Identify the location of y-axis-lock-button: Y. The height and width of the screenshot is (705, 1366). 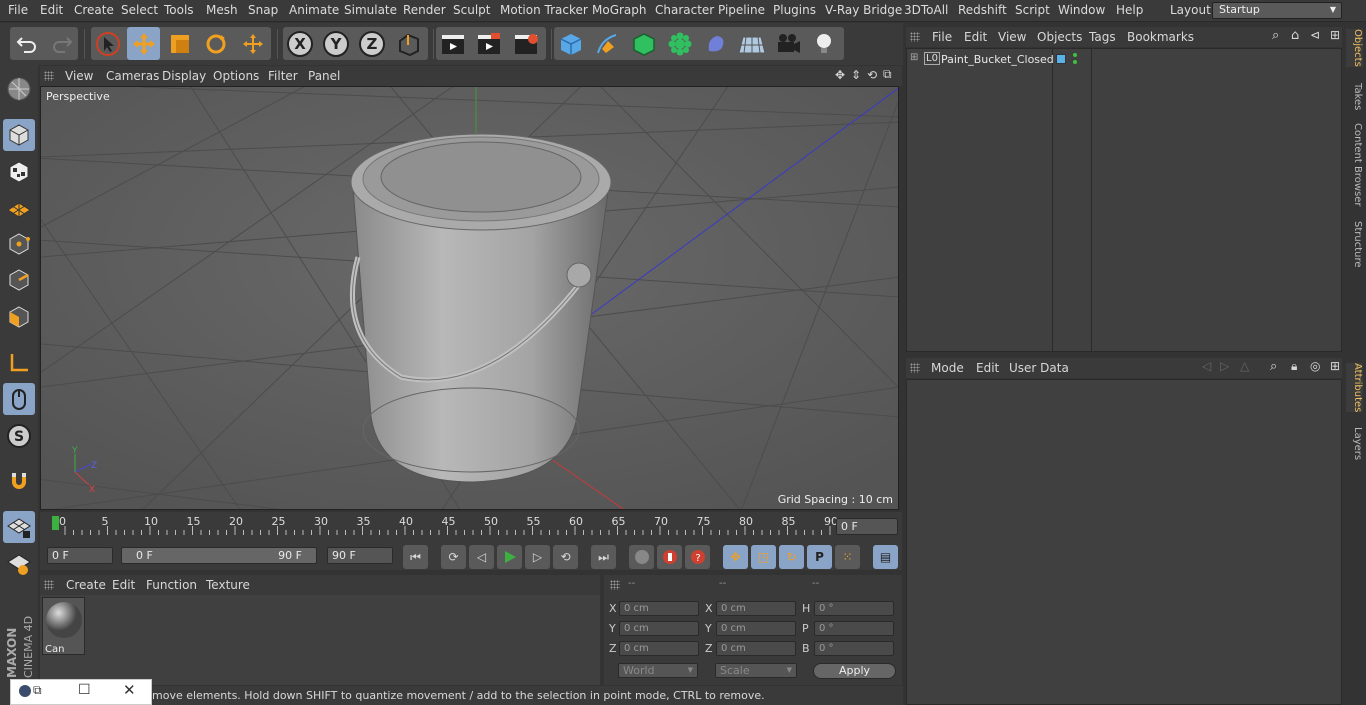
(335, 43).